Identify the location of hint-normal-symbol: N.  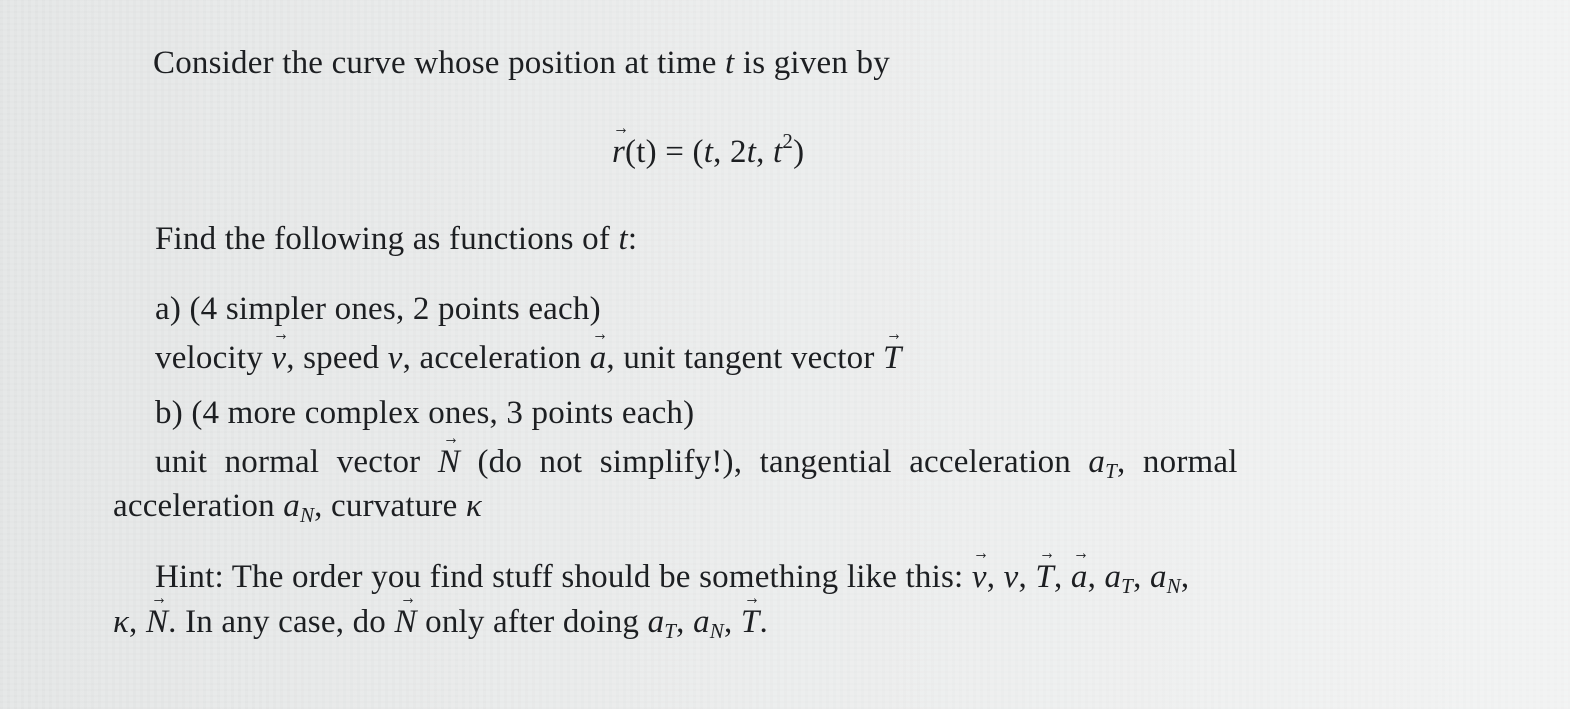
(157, 622).